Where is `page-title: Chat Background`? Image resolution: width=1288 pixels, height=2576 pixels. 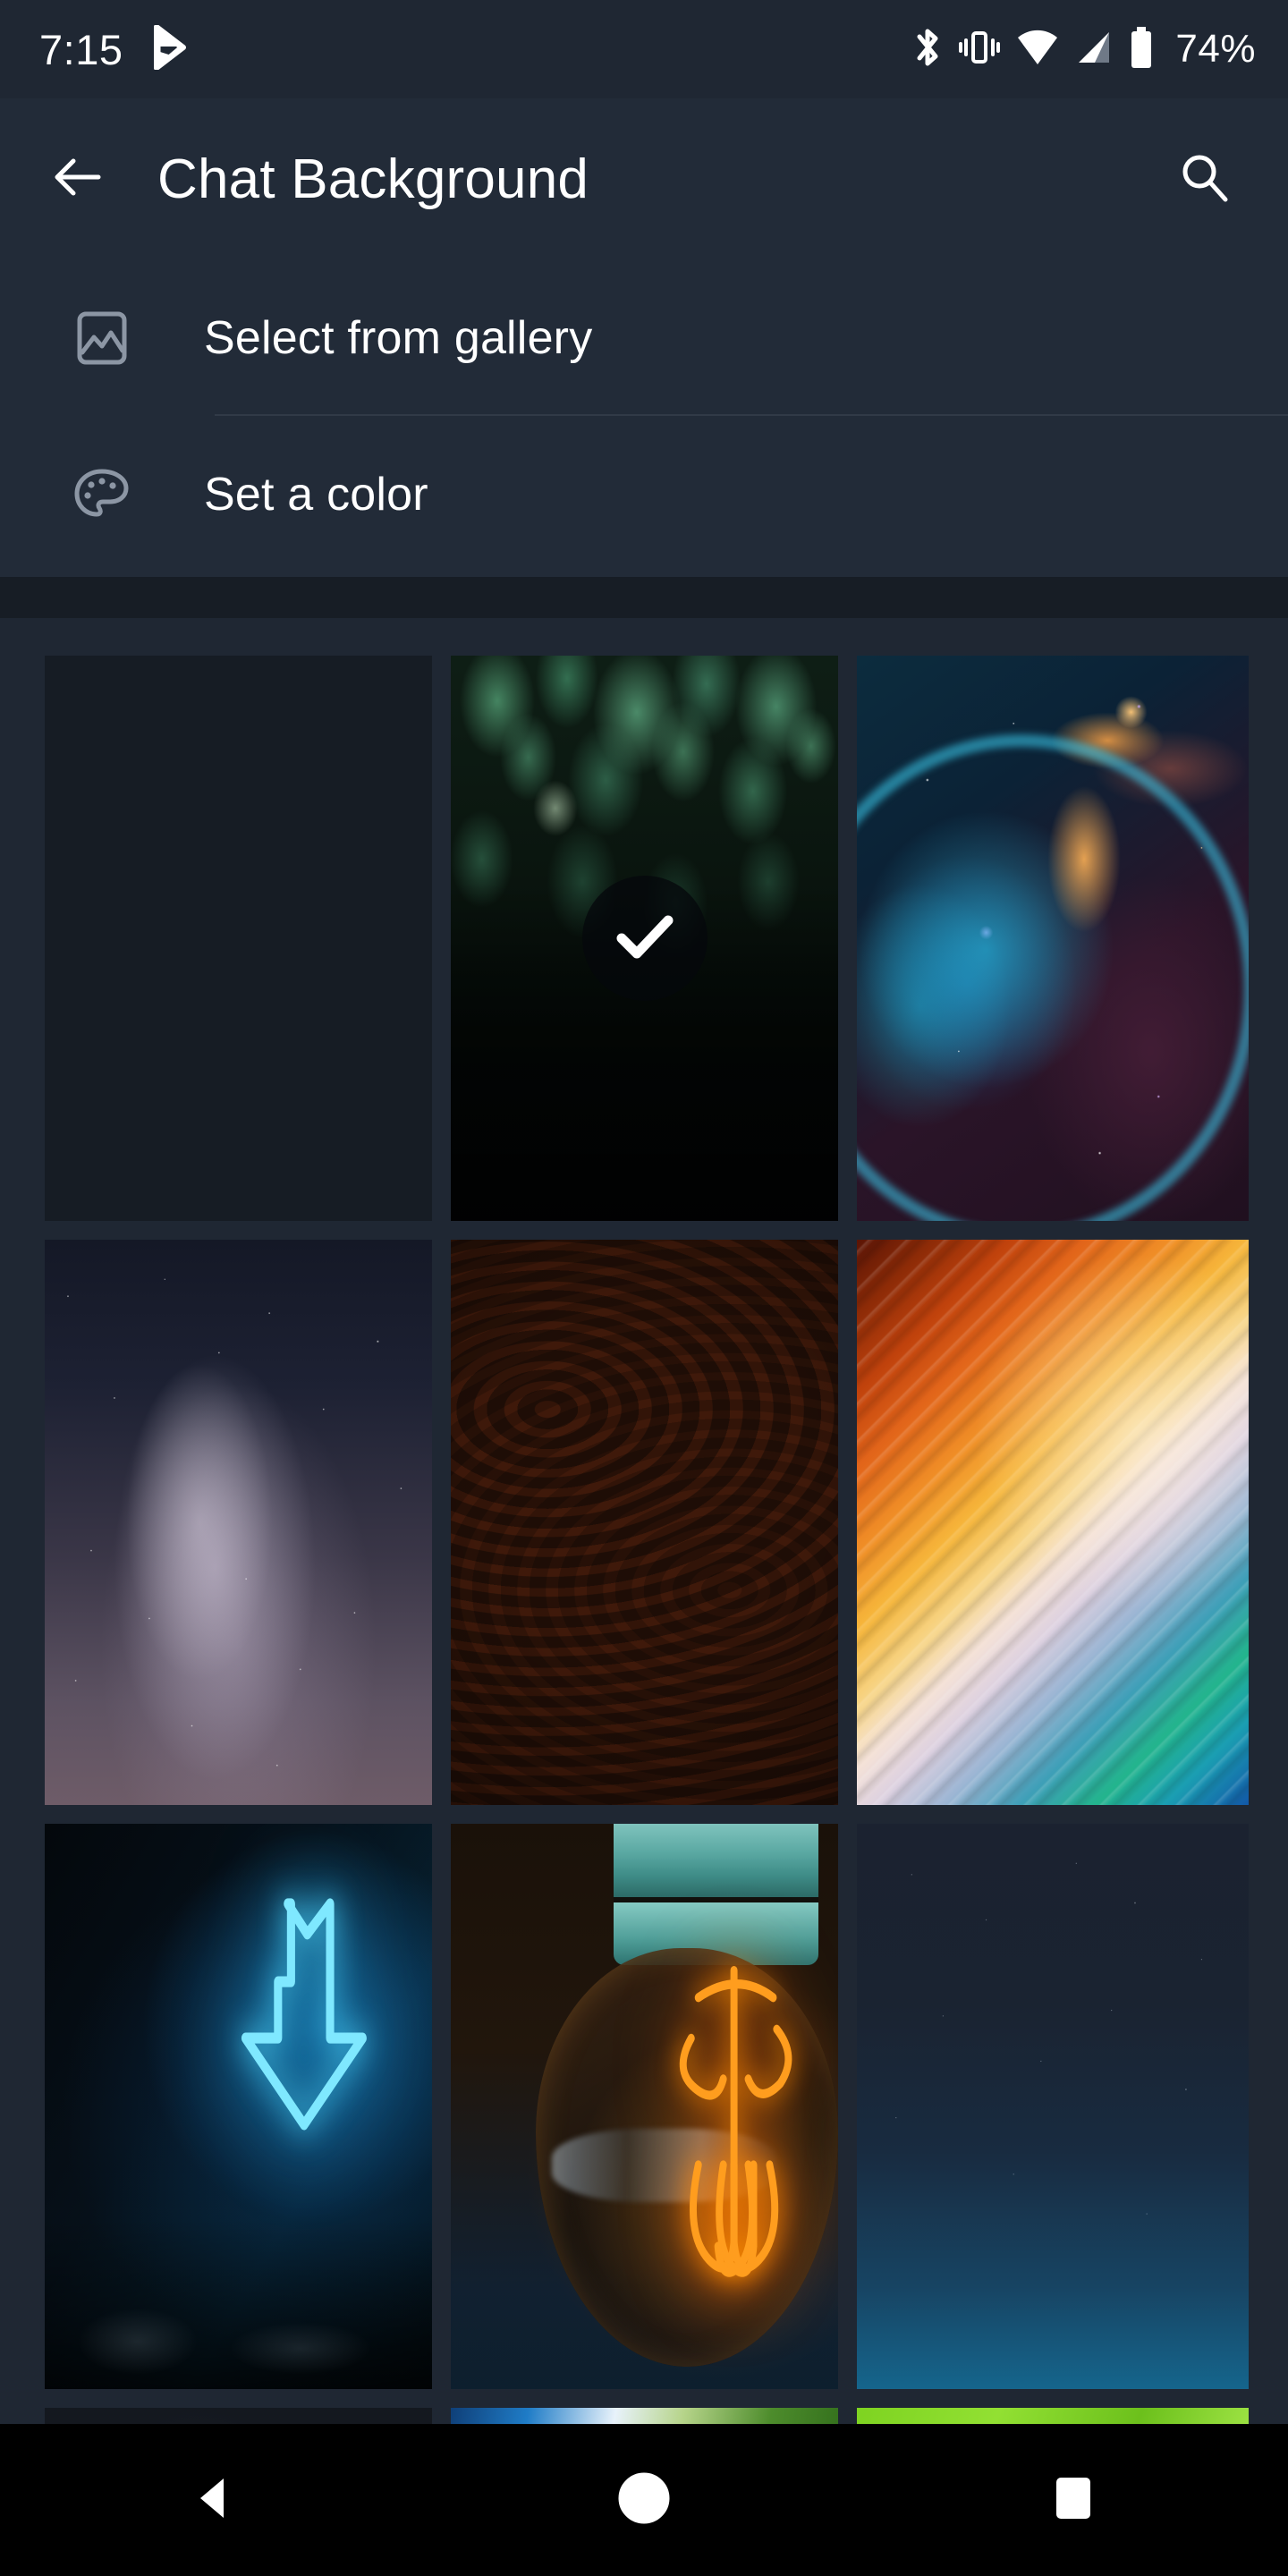
page-title: Chat Background is located at coordinates (373, 179).